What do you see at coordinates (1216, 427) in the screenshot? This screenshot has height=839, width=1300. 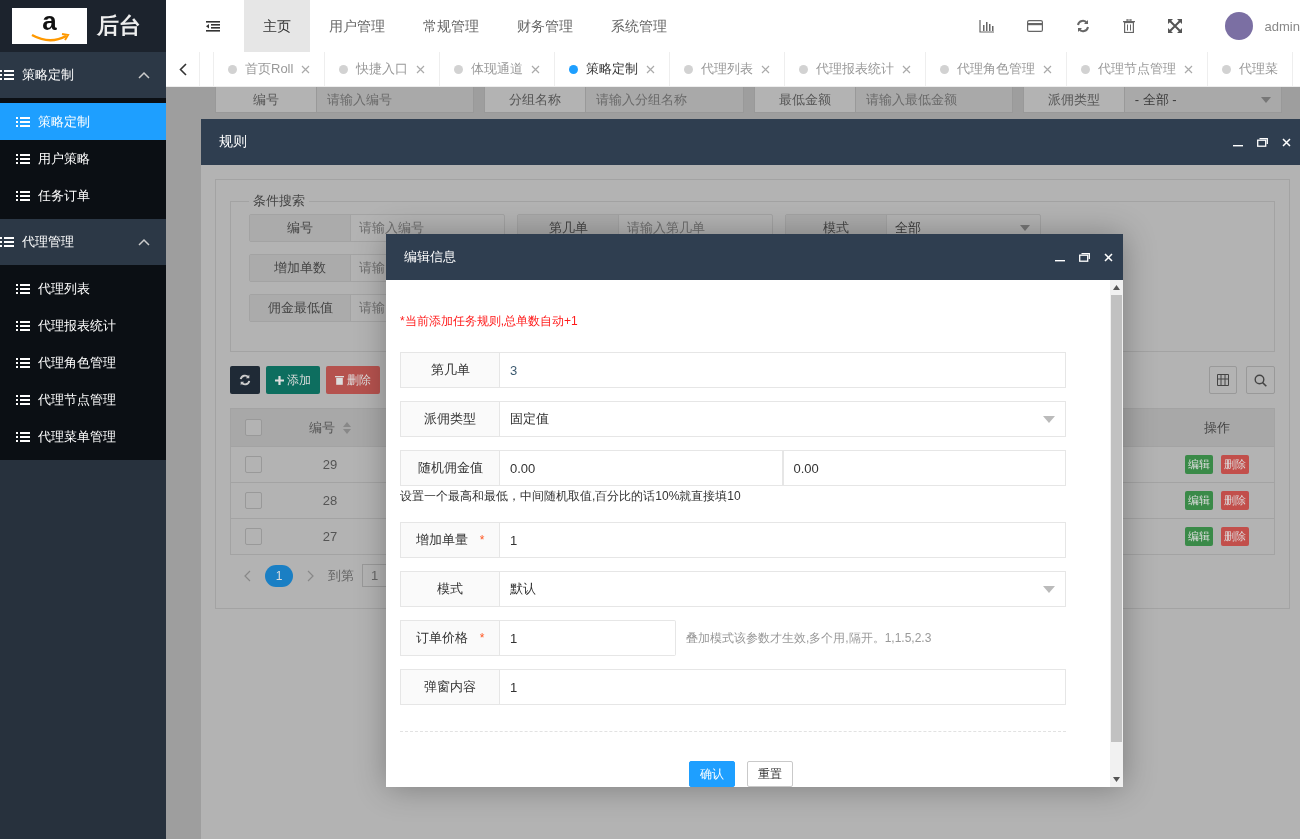 I see `column-header: 操作` at bounding box center [1216, 427].